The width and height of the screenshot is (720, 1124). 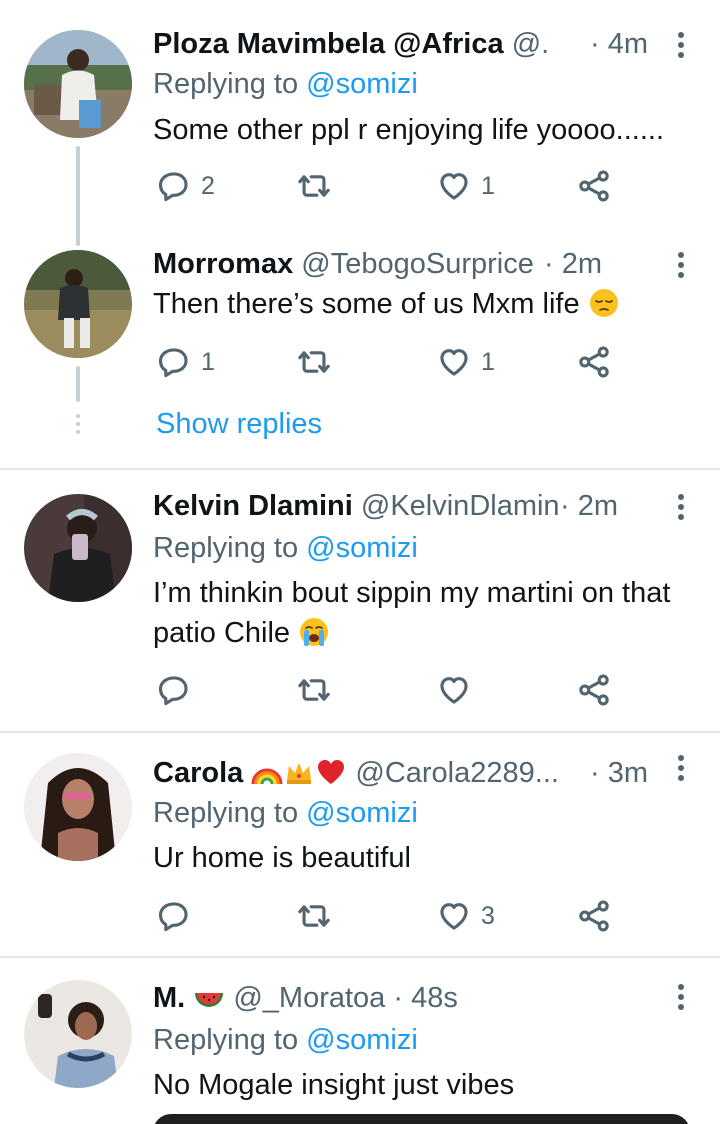 What do you see at coordinates (619, 44) in the screenshot?
I see `tweet-time: · 4m` at bounding box center [619, 44].